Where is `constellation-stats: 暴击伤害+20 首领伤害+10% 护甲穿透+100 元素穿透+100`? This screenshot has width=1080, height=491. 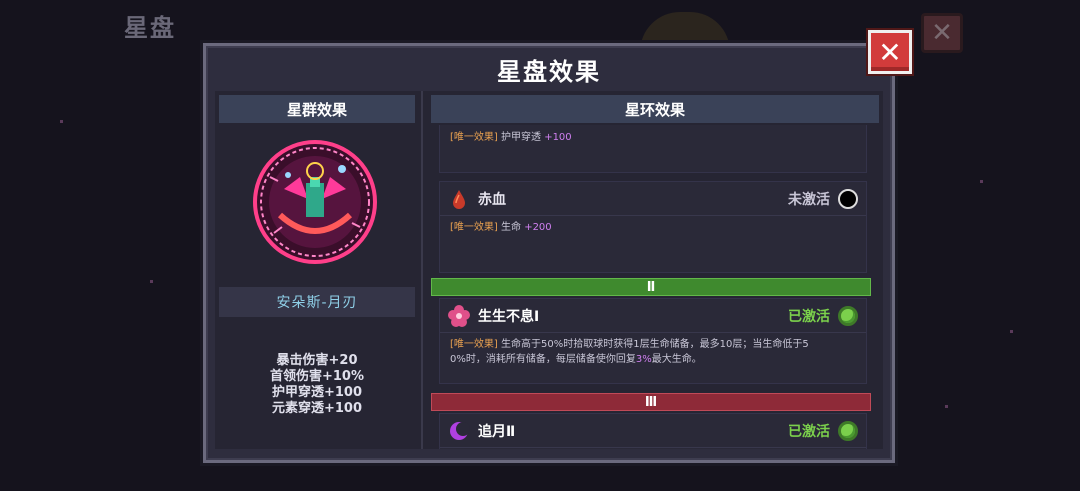
constellation-stats: 暴击伤害+20 首领伤害+10% 护甲穿透+100 元素穿透+100 is located at coordinates (317, 385).